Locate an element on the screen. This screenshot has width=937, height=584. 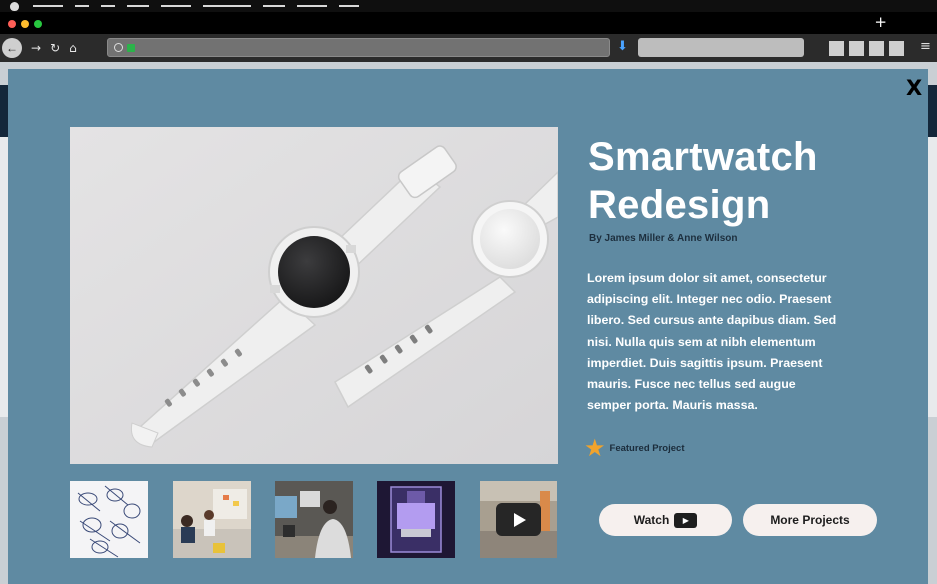
youtube-play-icon: ▶ is located at coordinates (686, 520).